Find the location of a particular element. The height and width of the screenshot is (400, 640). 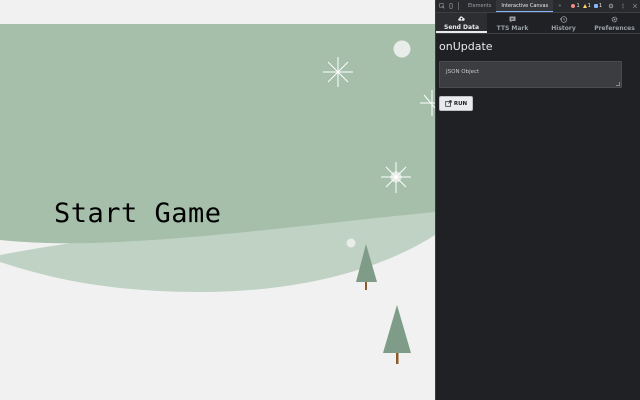

tab-tts-mark-label: TTS Mark is located at coordinates (512, 28).